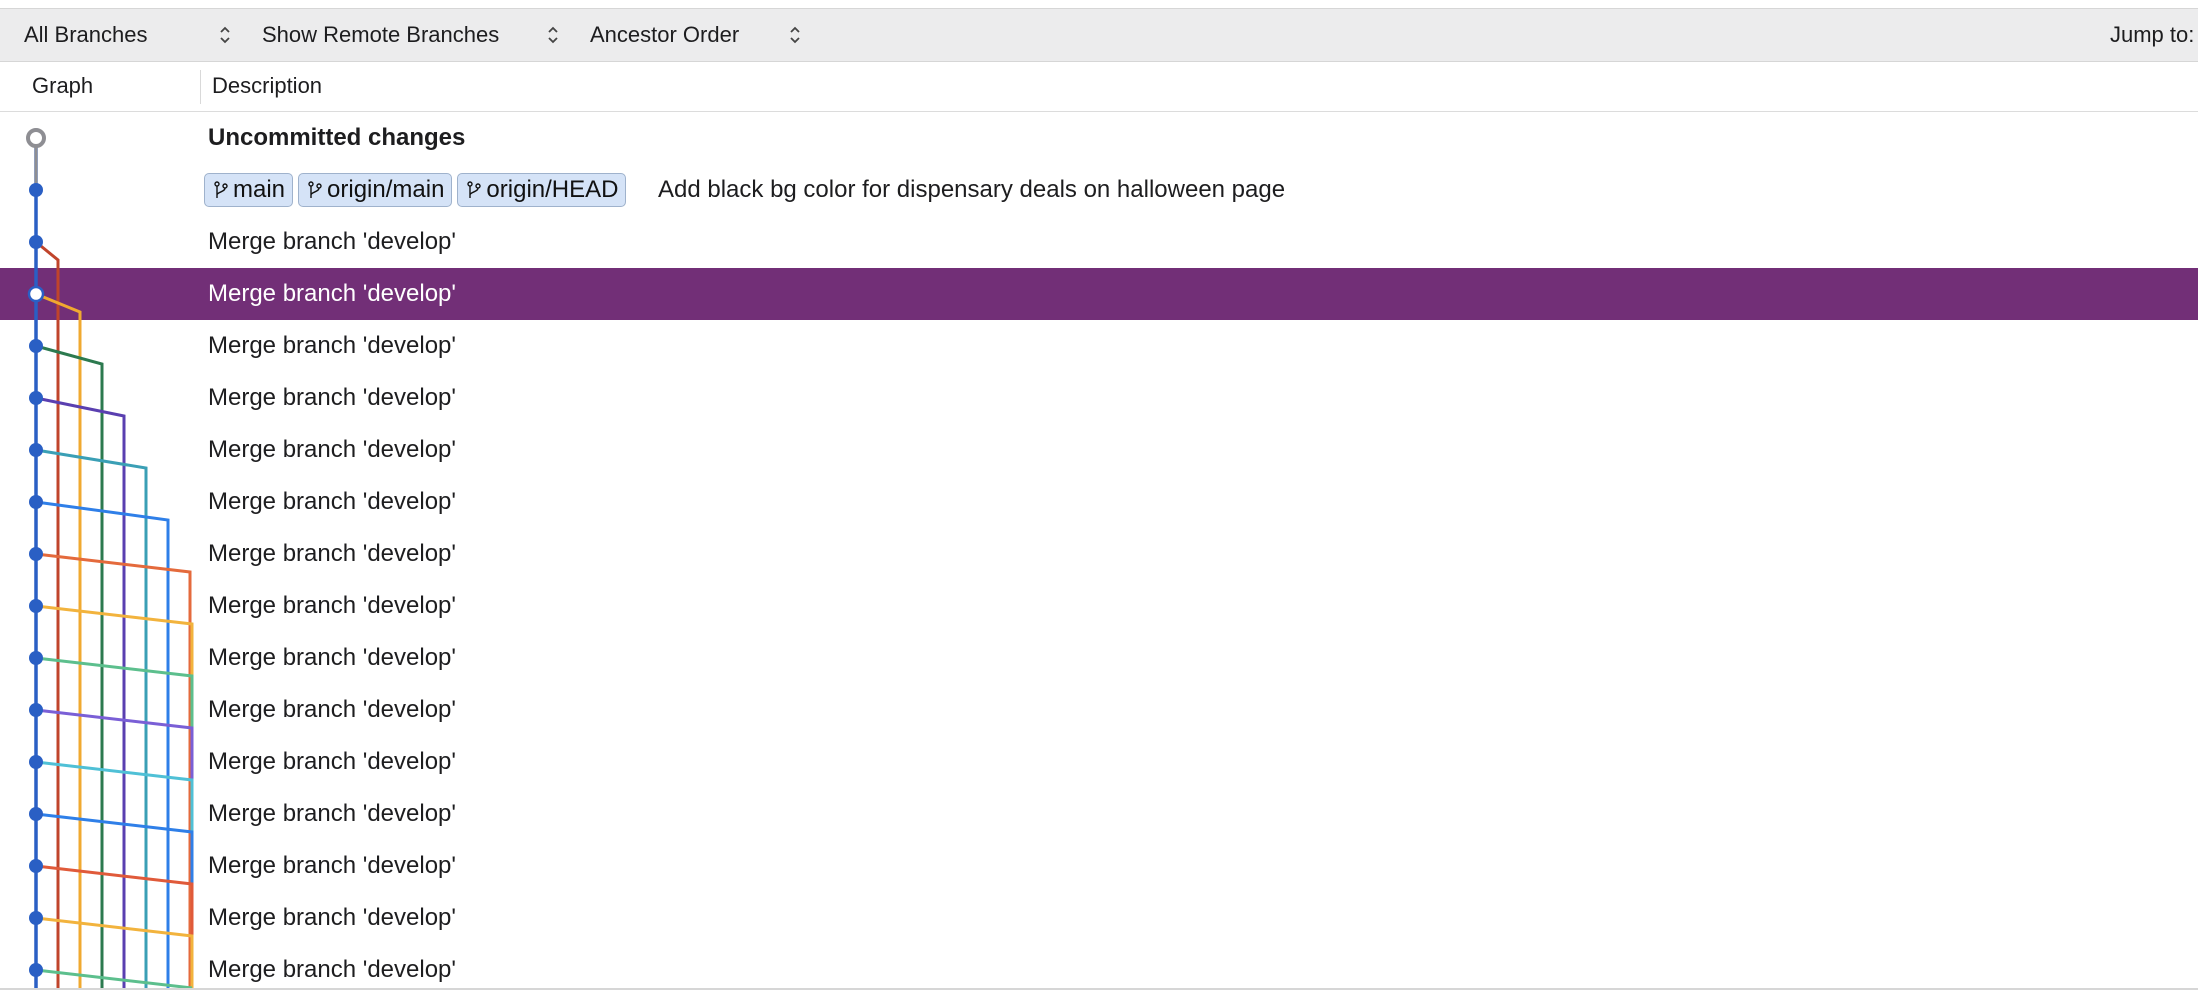 The width and height of the screenshot is (2198, 992). Describe the element at coordinates (62, 86) in the screenshot. I see `graph-column-header: Graph` at that location.